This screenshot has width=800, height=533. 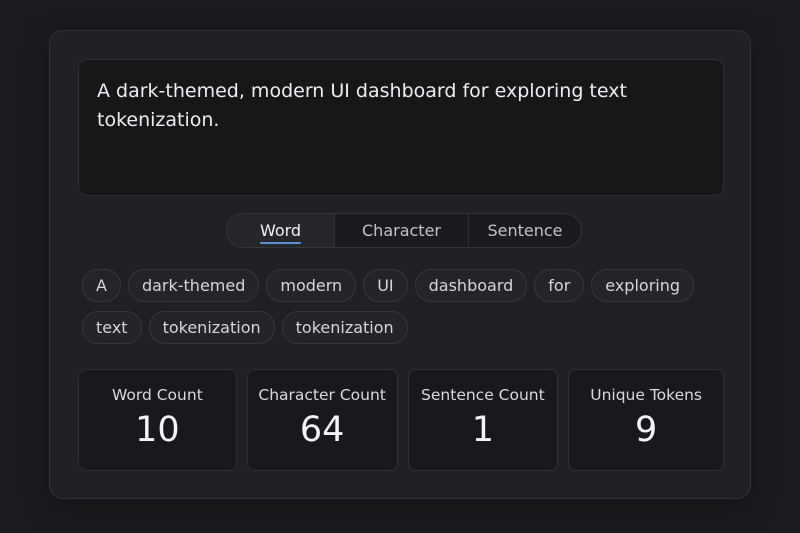 What do you see at coordinates (401, 230) in the screenshot?
I see `tab-character: Character` at bounding box center [401, 230].